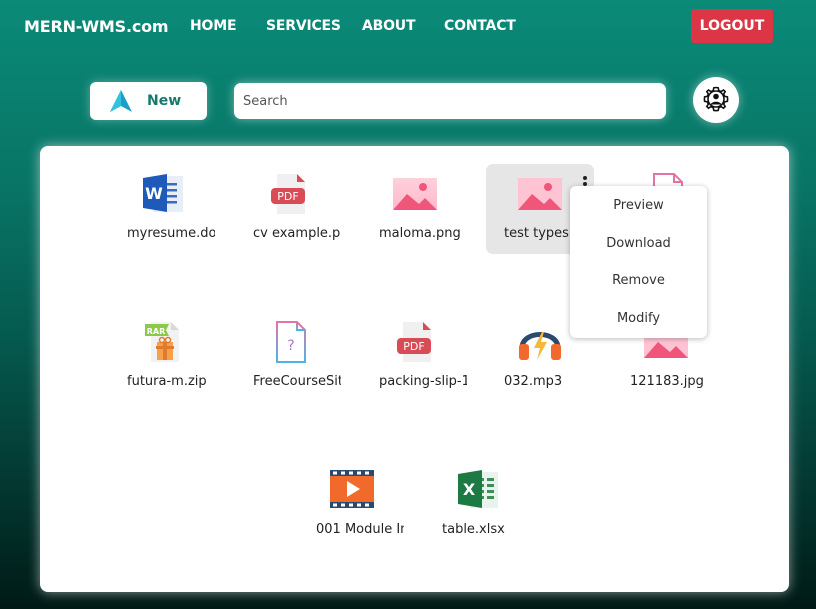 This screenshot has height=609, width=816. Describe the element at coordinates (164, 101) in the screenshot. I see `new-button-label: New` at that location.